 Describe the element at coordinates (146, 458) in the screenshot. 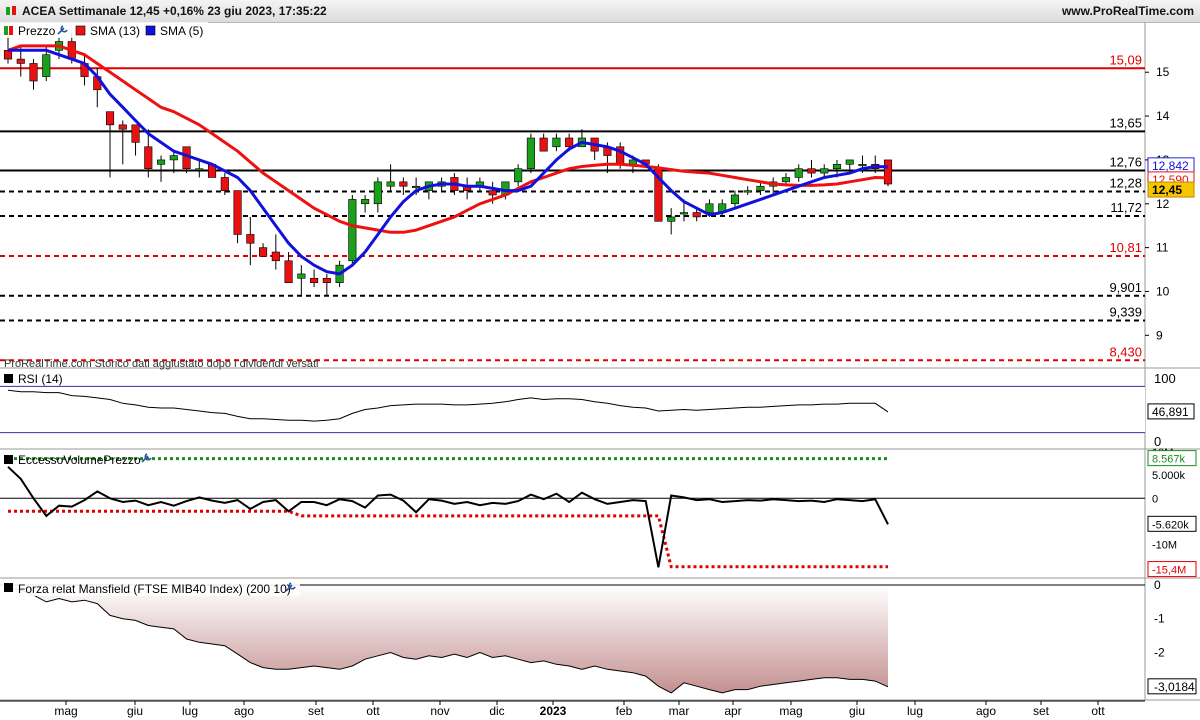

I see `evp-wrench-icon` at that location.